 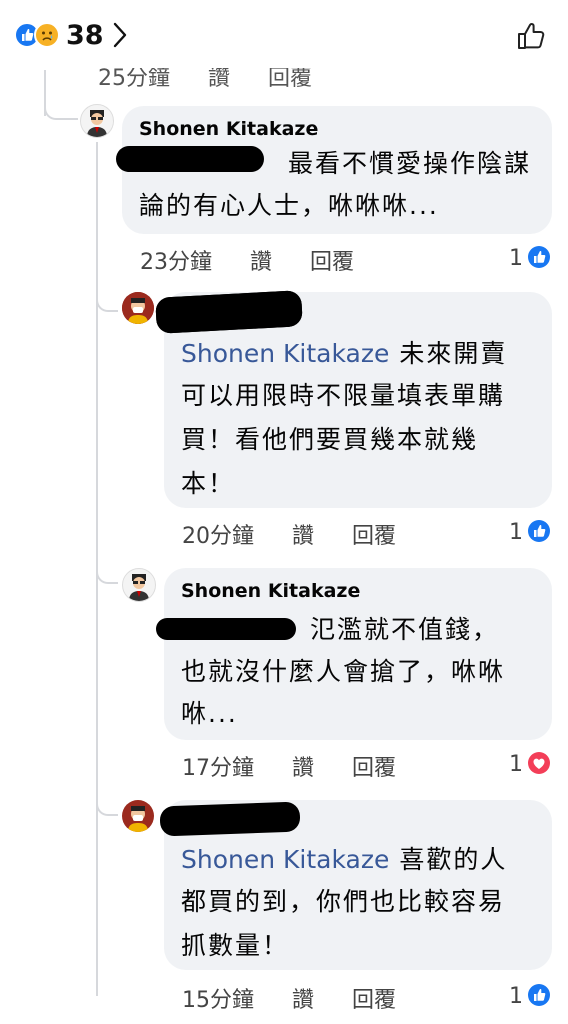 I want to click on comment-meta: 15分鐘 讚 回覆, so click(x=308, y=998).